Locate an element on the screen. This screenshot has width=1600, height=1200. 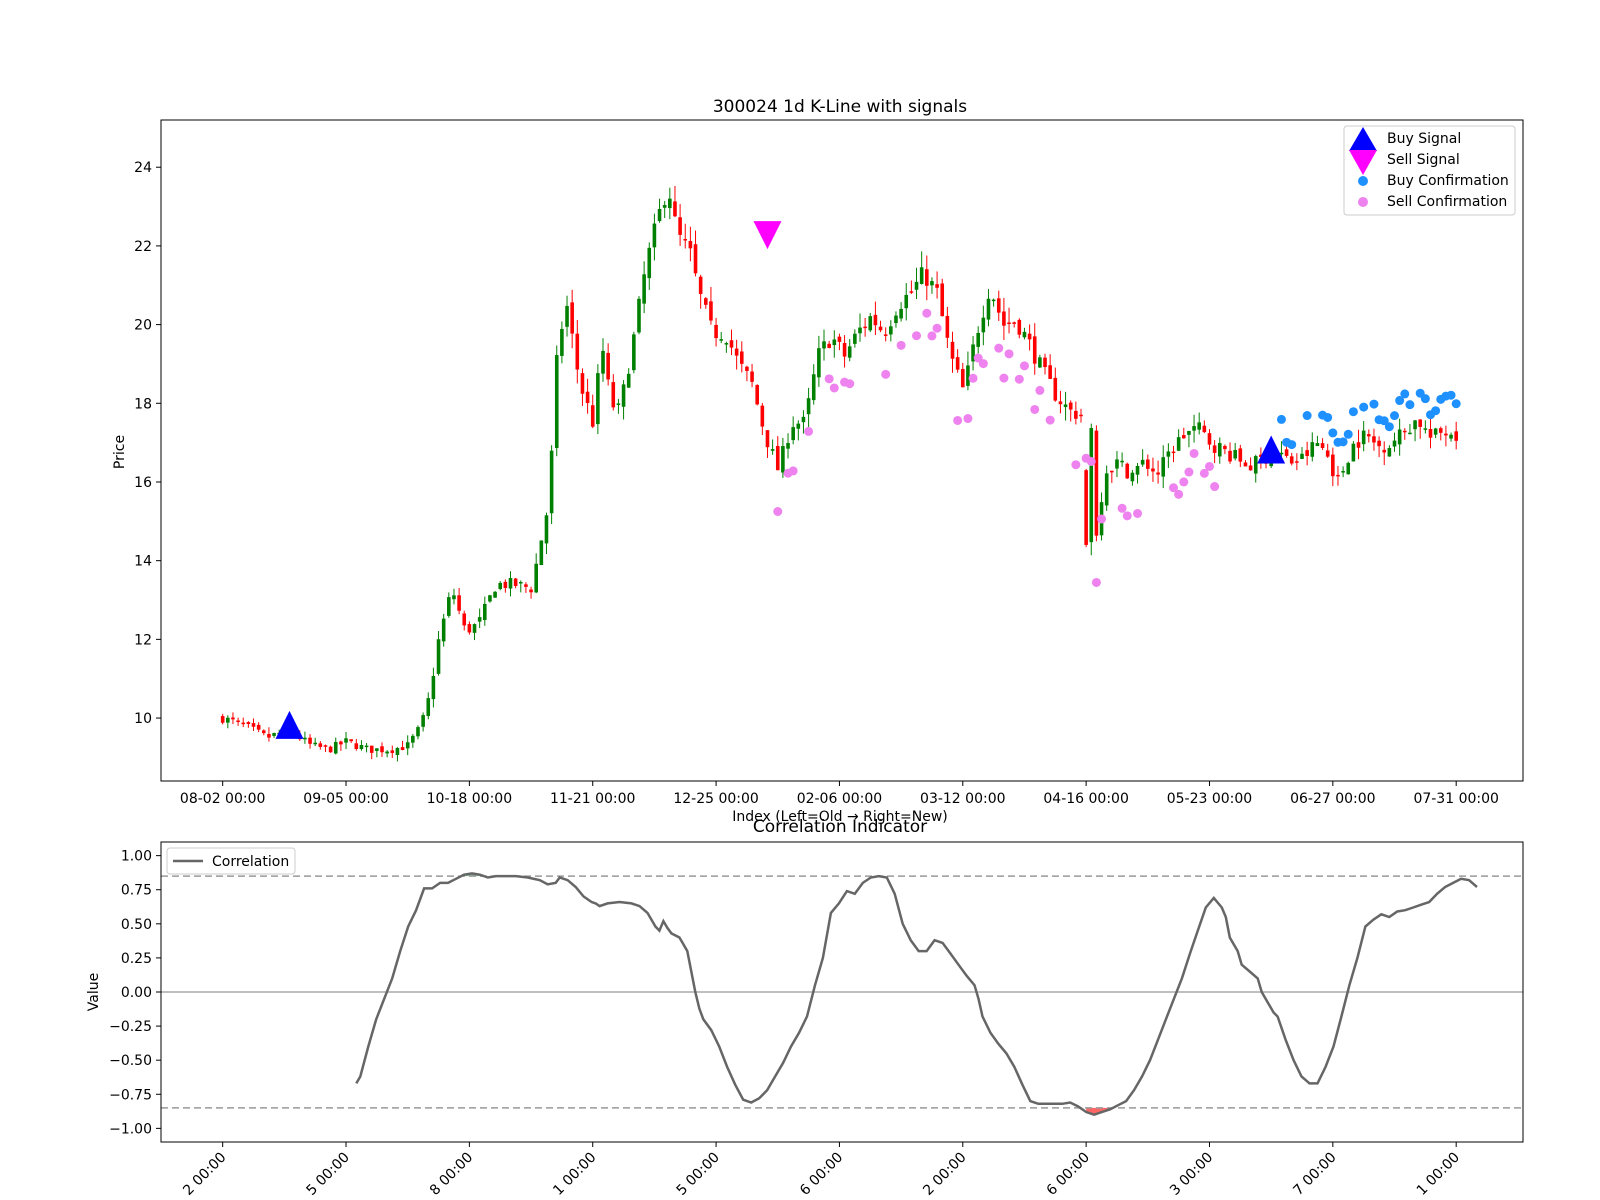
kline-x-tick-label: 11-21 00:00 is located at coordinates (592, 799).